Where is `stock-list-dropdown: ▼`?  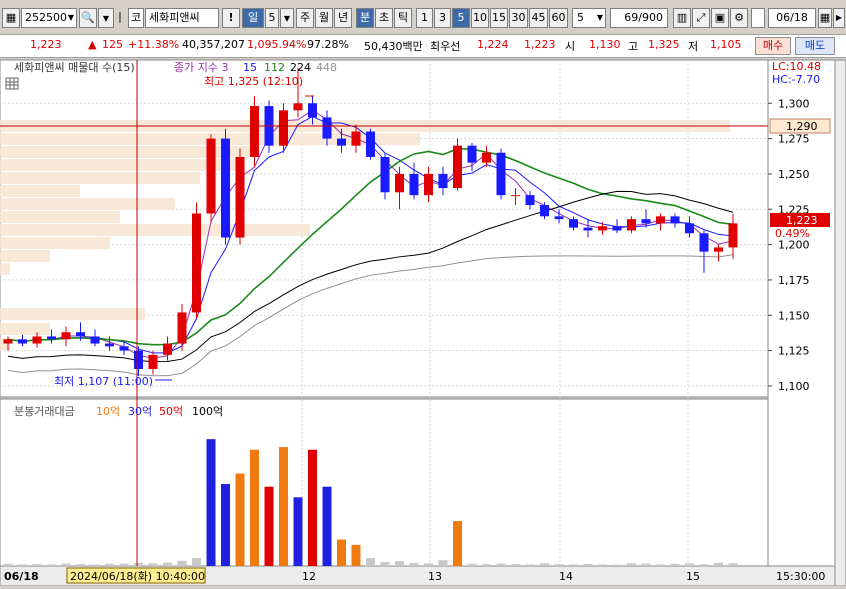
stock-list-dropdown: ▼ is located at coordinates (106, 18).